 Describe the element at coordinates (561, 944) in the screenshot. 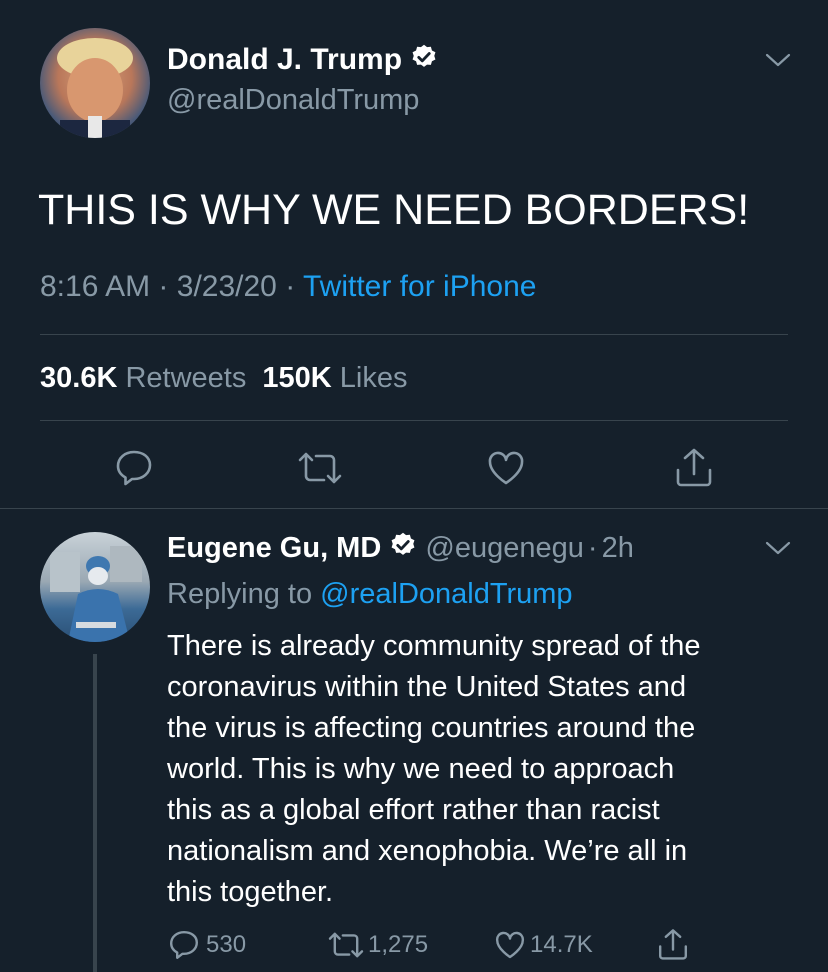

I see `like-count: 14.7K` at that location.